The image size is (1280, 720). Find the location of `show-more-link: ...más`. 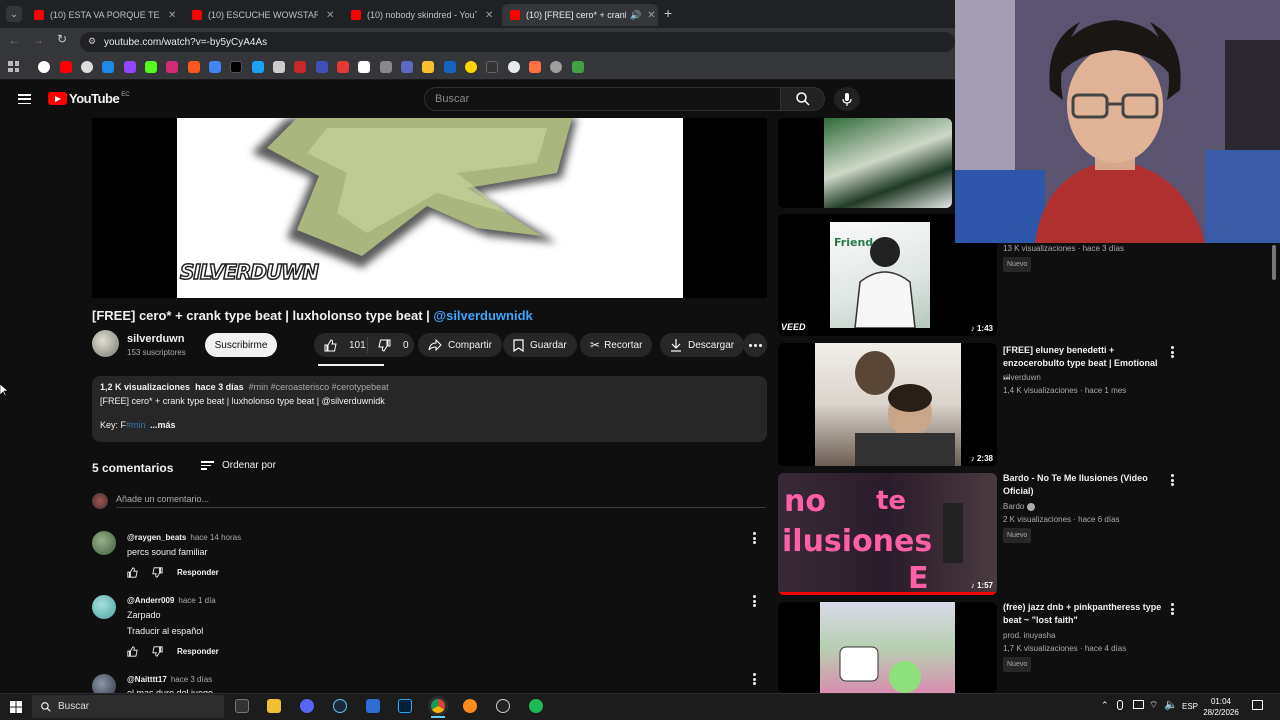

show-more-link: ...más is located at coordinates (163, 425).